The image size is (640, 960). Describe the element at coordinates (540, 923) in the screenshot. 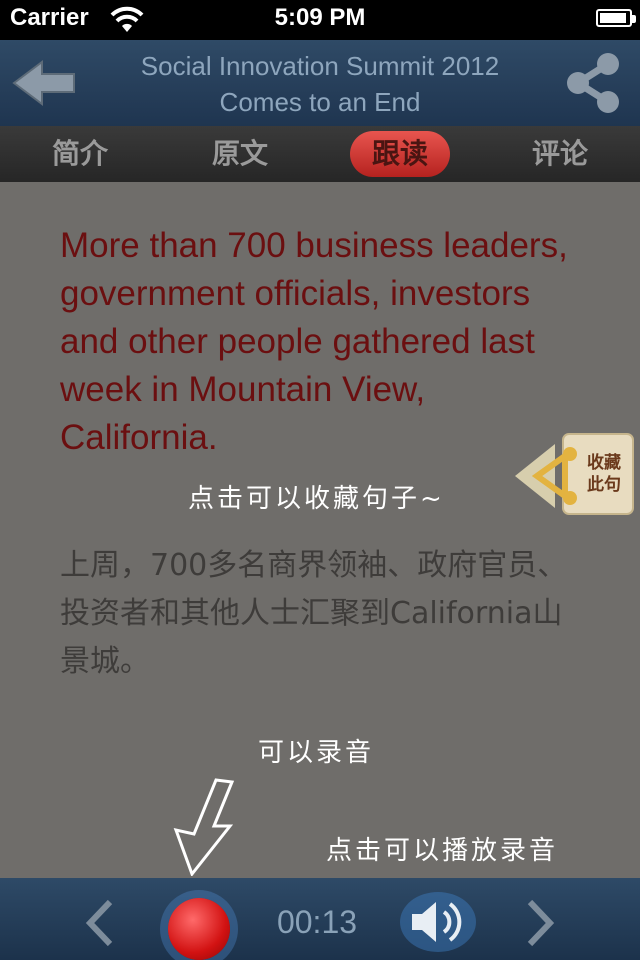

I see `chevron-right-icon` at that location.